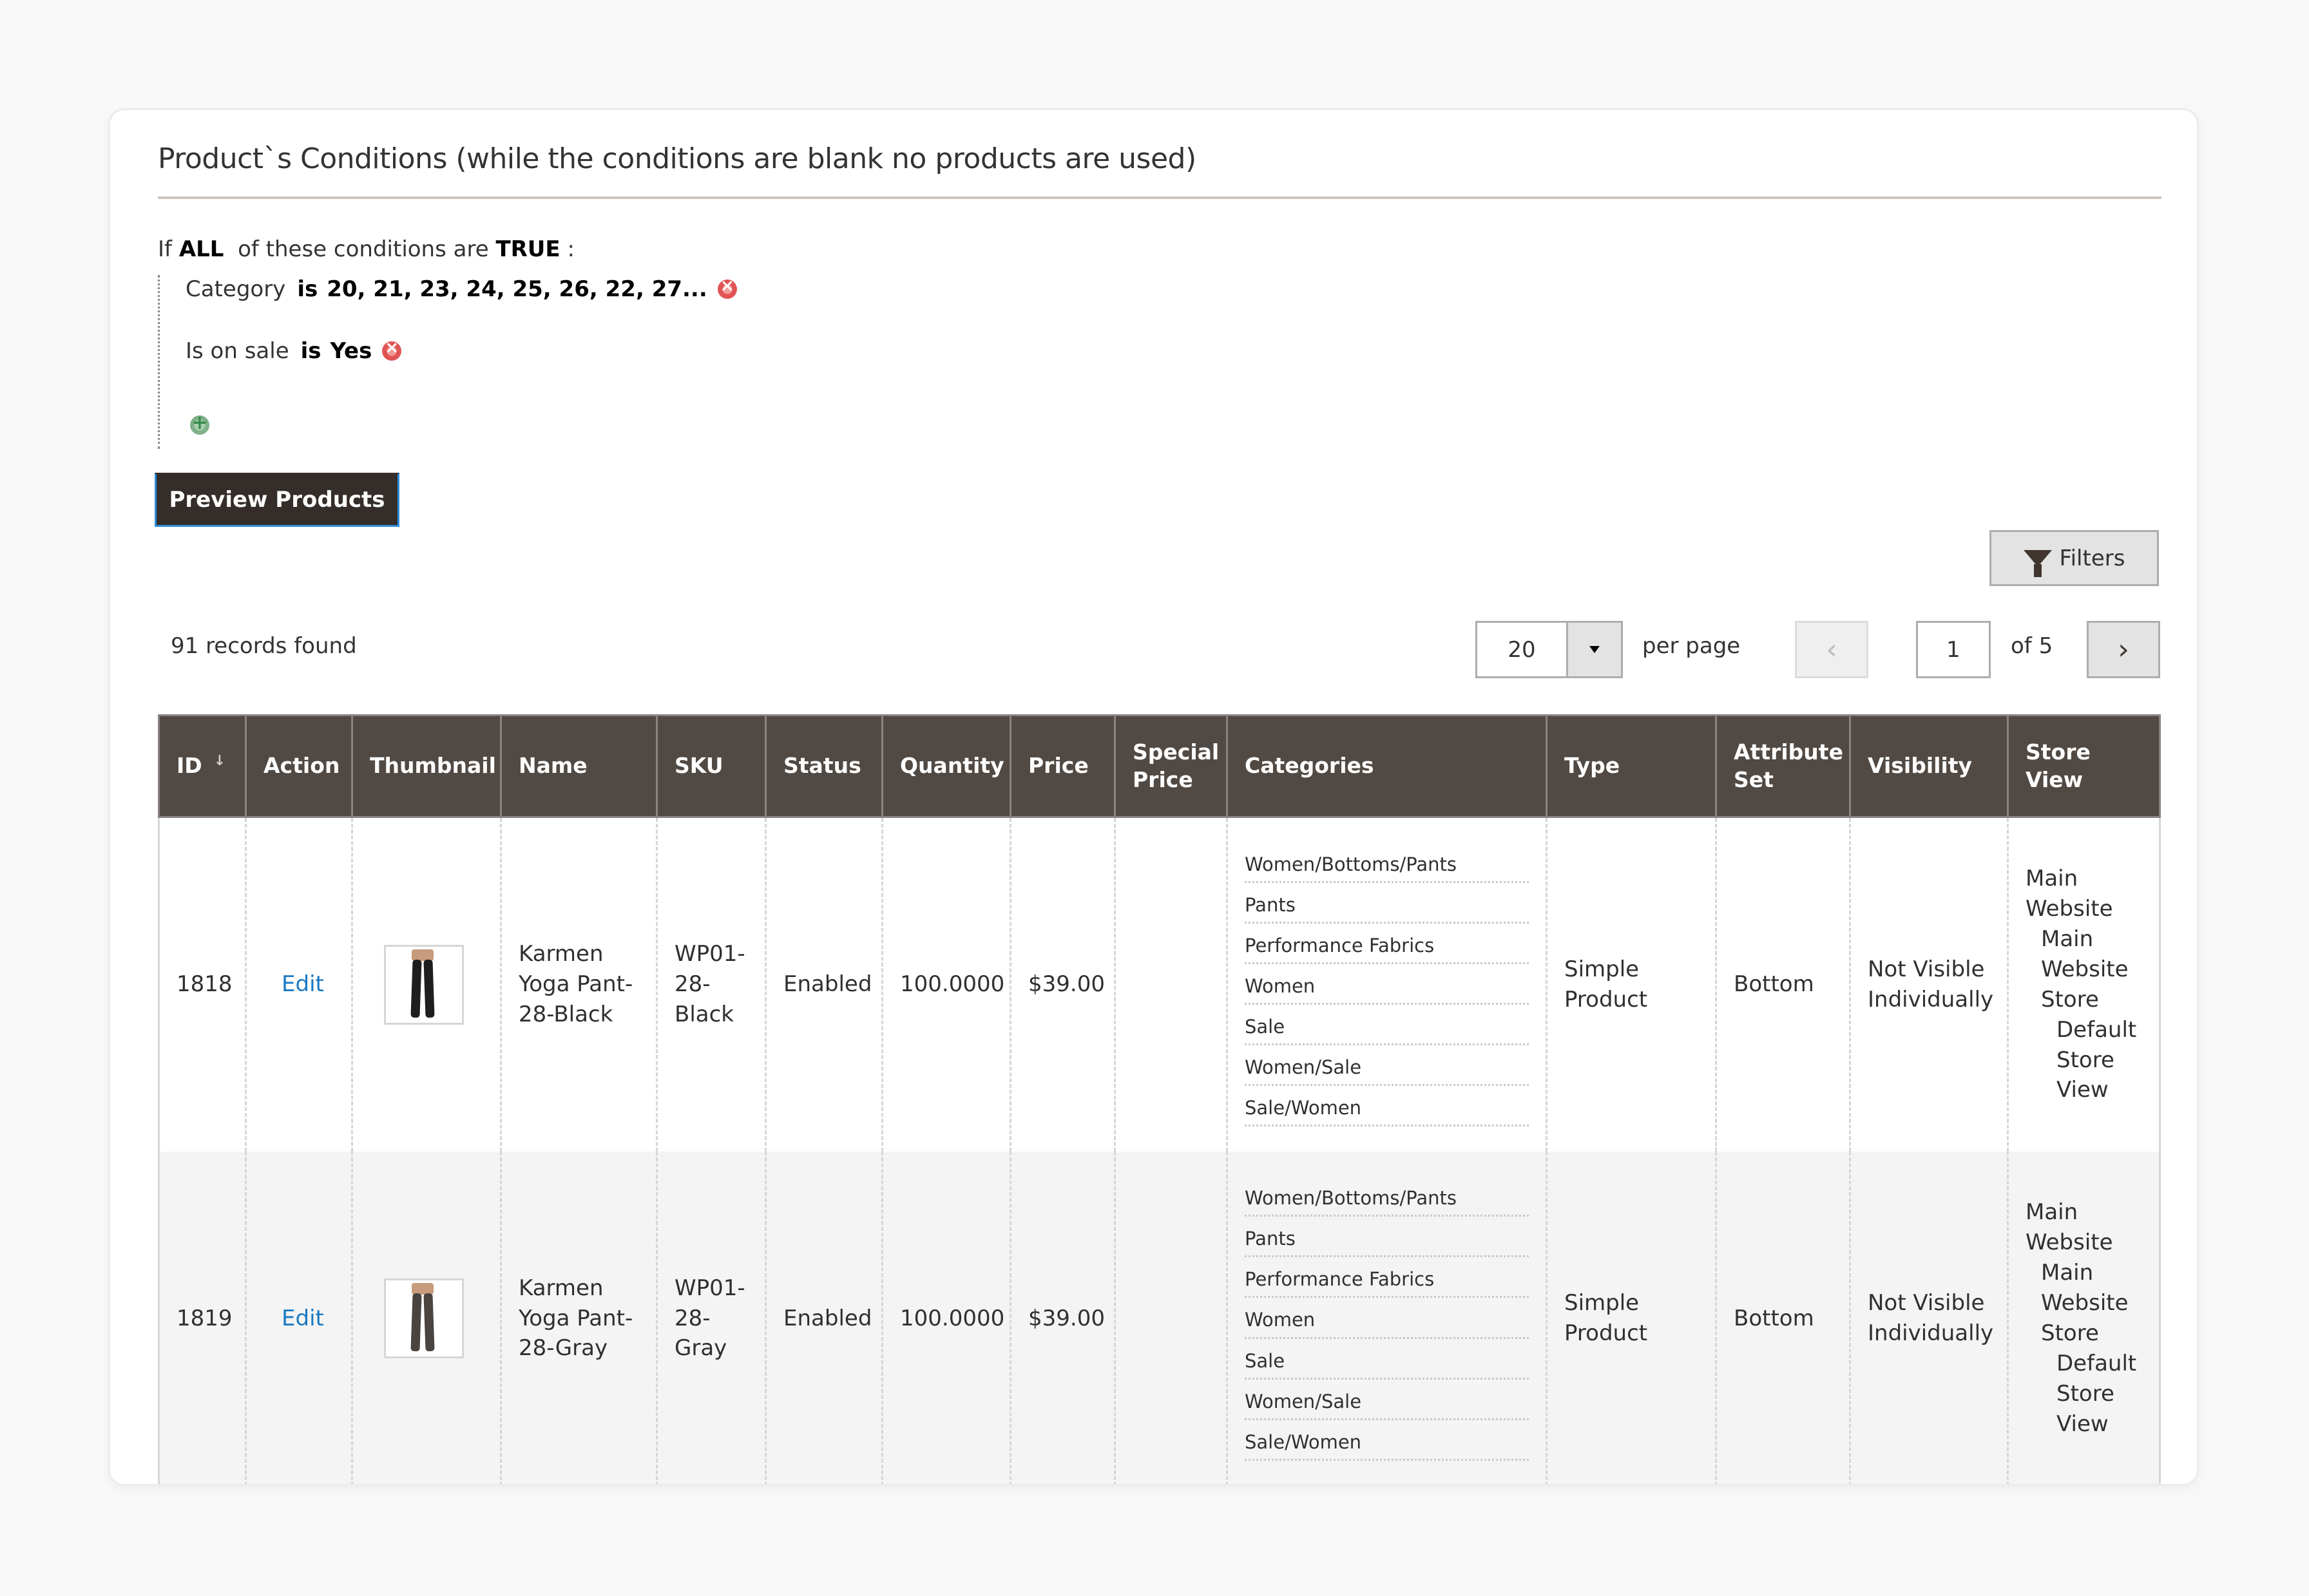 Image resolution: width=2309 pixels, height=1596 pixels. I want to click on column-header-visibility: Visibility, so click(1929, 766).